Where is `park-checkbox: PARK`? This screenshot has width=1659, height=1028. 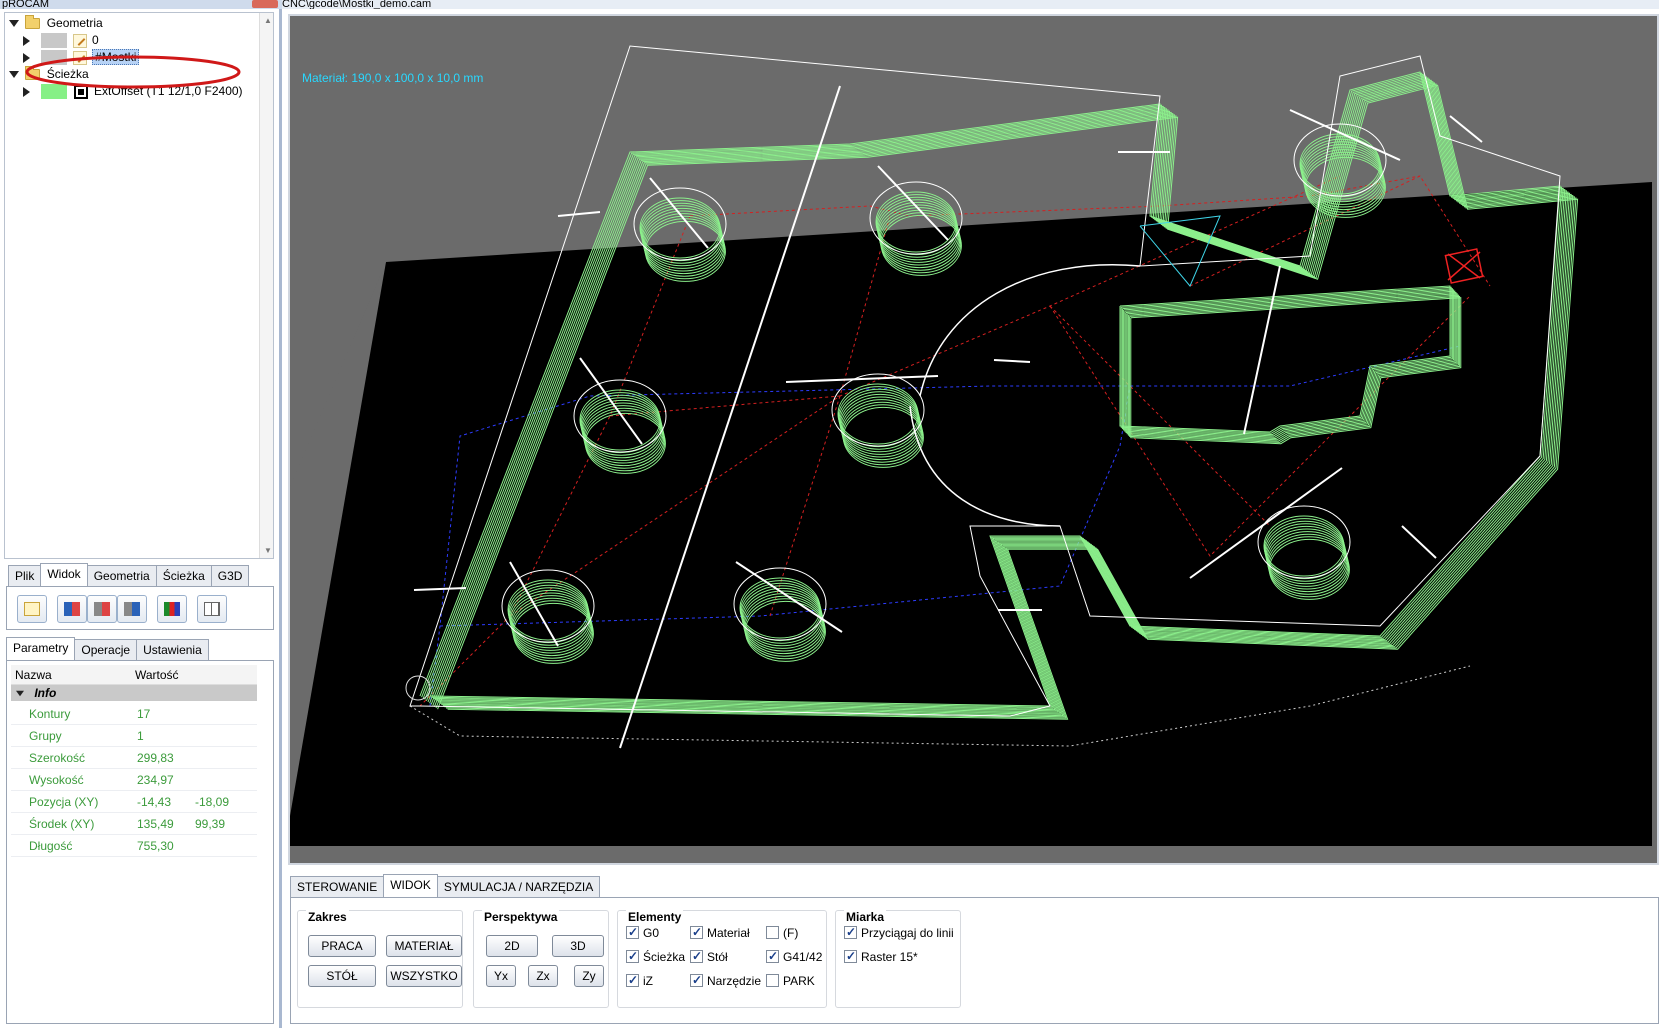 park-checkbox: PARK is located at coordinates (790, 981).